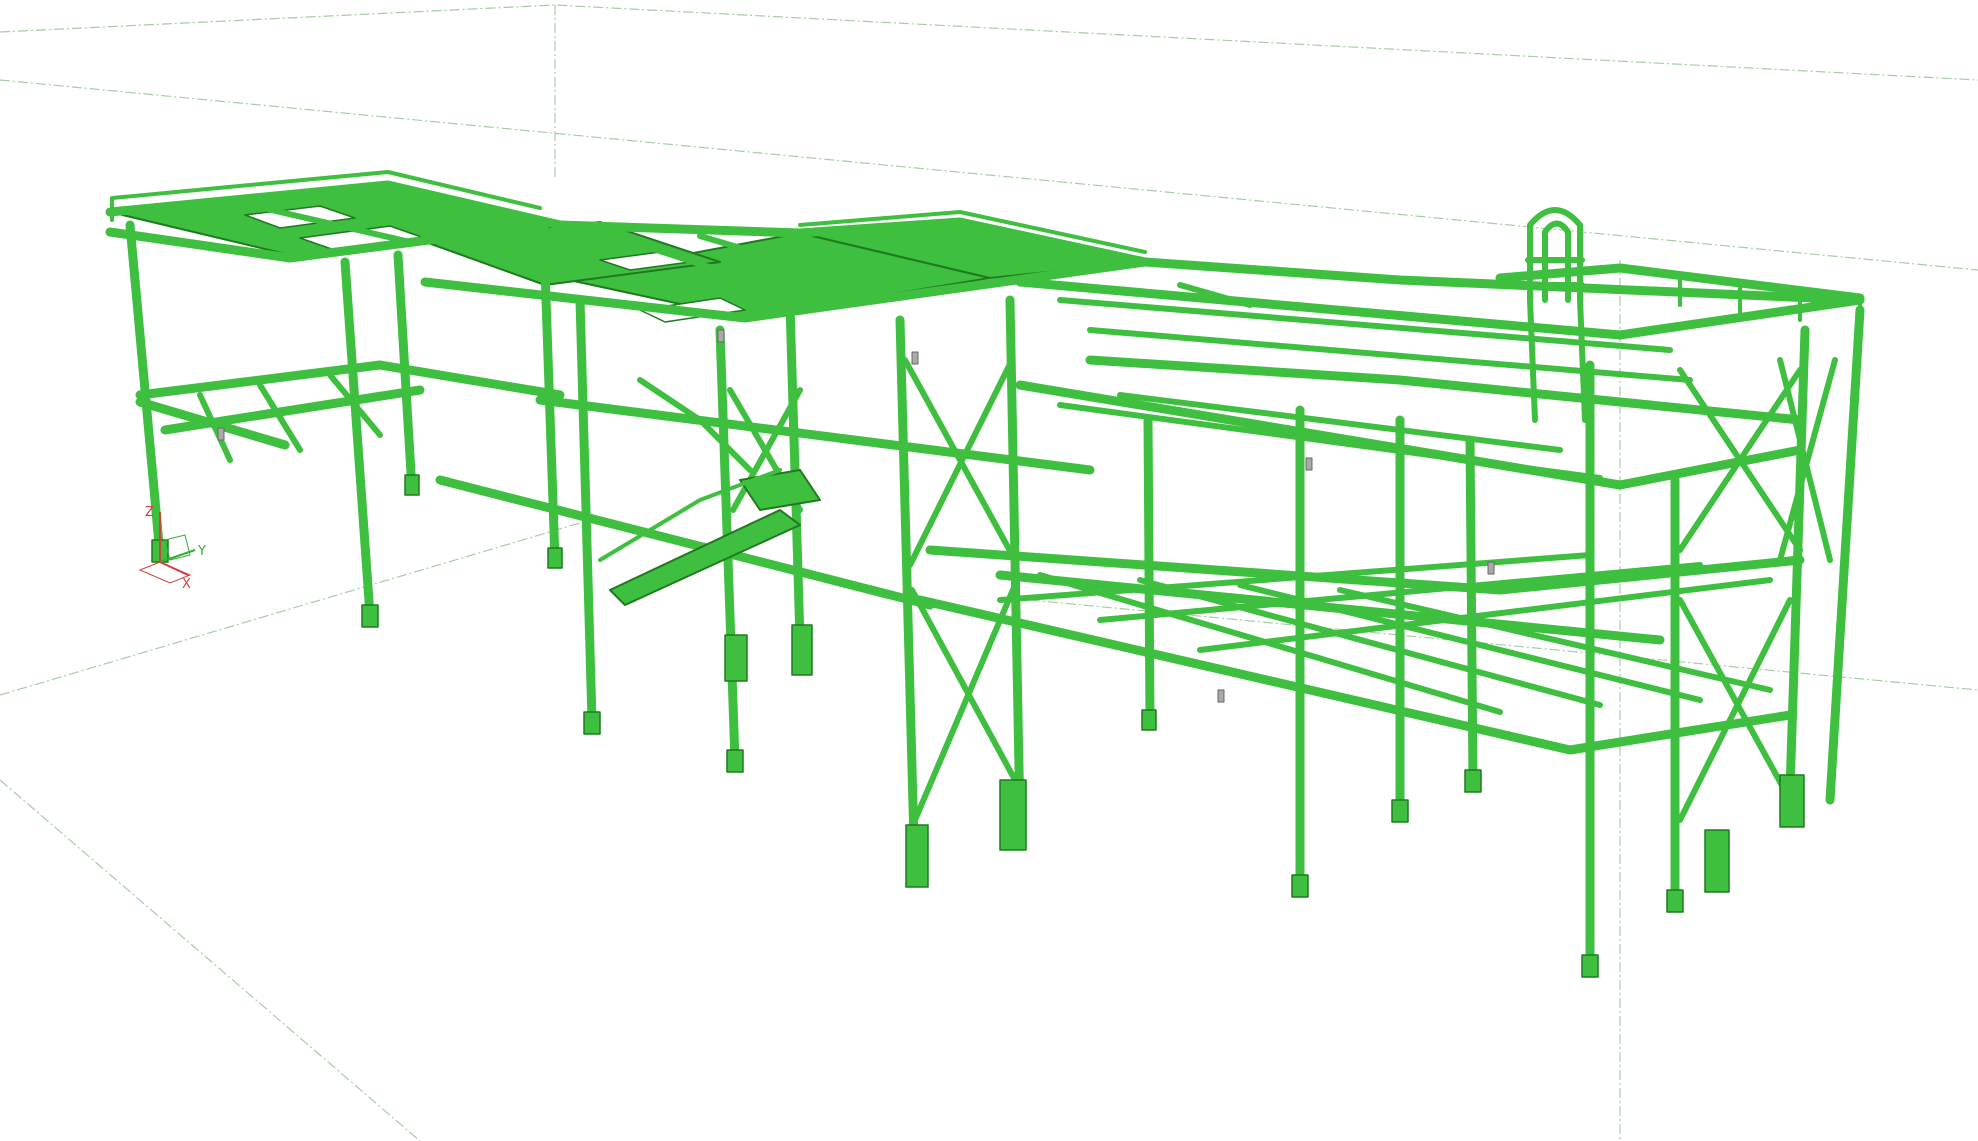 This screenshot has width=1978, height=1141. I want to click on beam-right-lower-floor-front, so click(1355, 675).